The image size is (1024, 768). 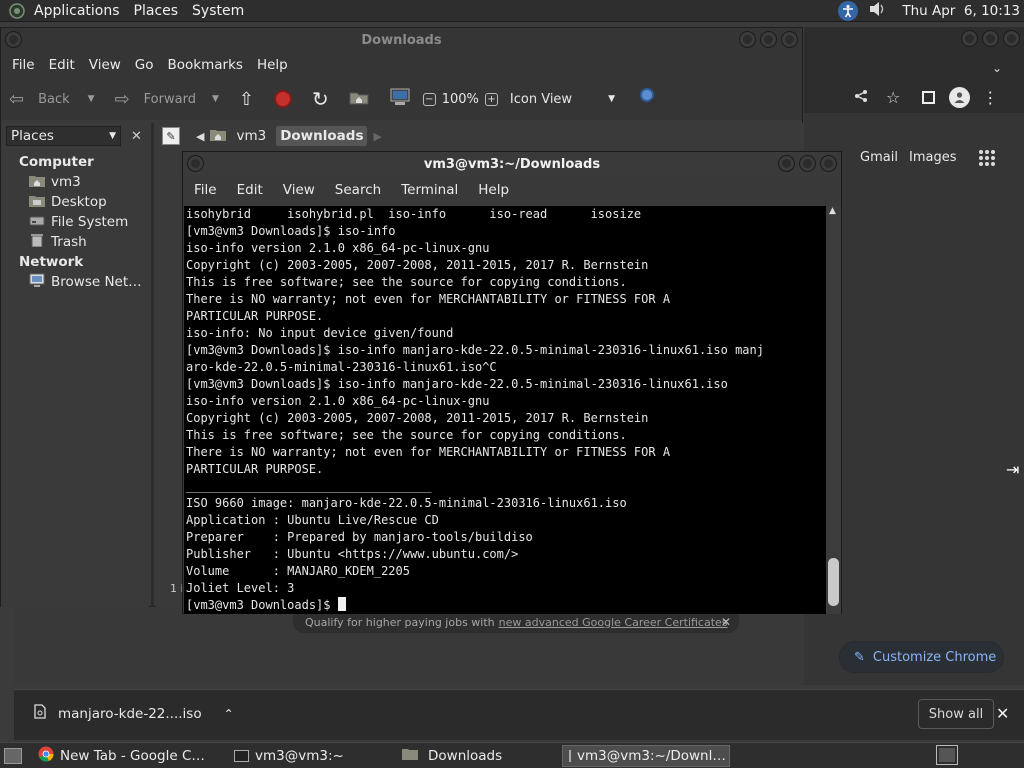 I want to click on terminal-scrollbar: ▲, so click(x=833, y=410).